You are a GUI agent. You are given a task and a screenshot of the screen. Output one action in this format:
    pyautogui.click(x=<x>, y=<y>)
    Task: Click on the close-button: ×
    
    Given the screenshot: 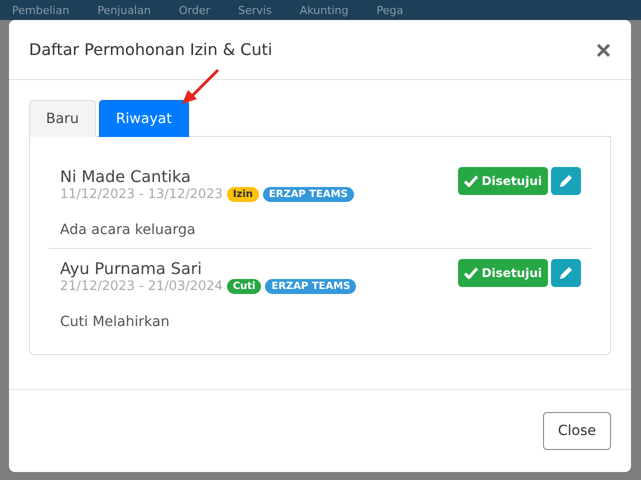 What is the action you would take?
    pyautogui.click(x=603, y=49)
    